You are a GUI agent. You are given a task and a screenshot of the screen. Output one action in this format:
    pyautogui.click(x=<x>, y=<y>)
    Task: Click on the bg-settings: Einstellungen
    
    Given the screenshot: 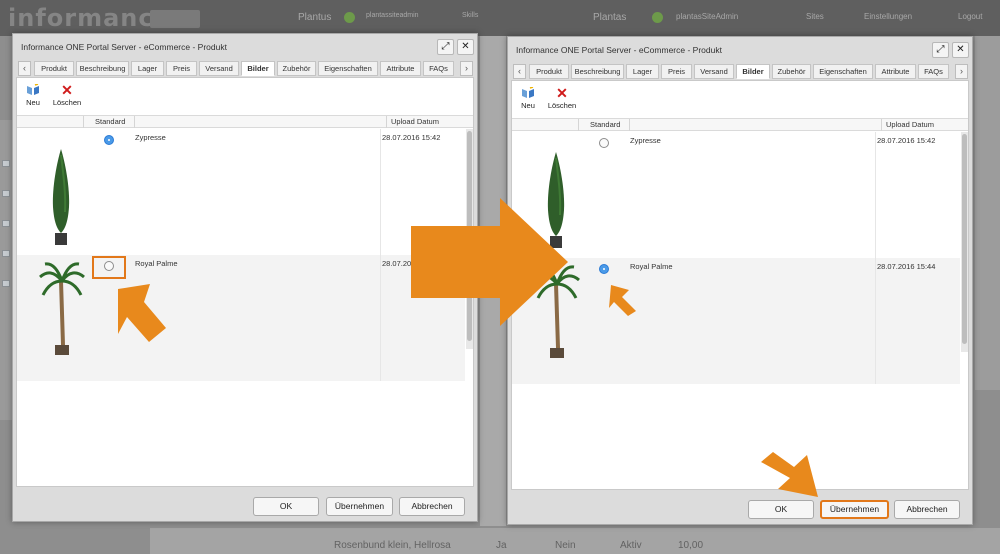 What is the action you would take?
    pyautogui.click(x=888, y=16)
    